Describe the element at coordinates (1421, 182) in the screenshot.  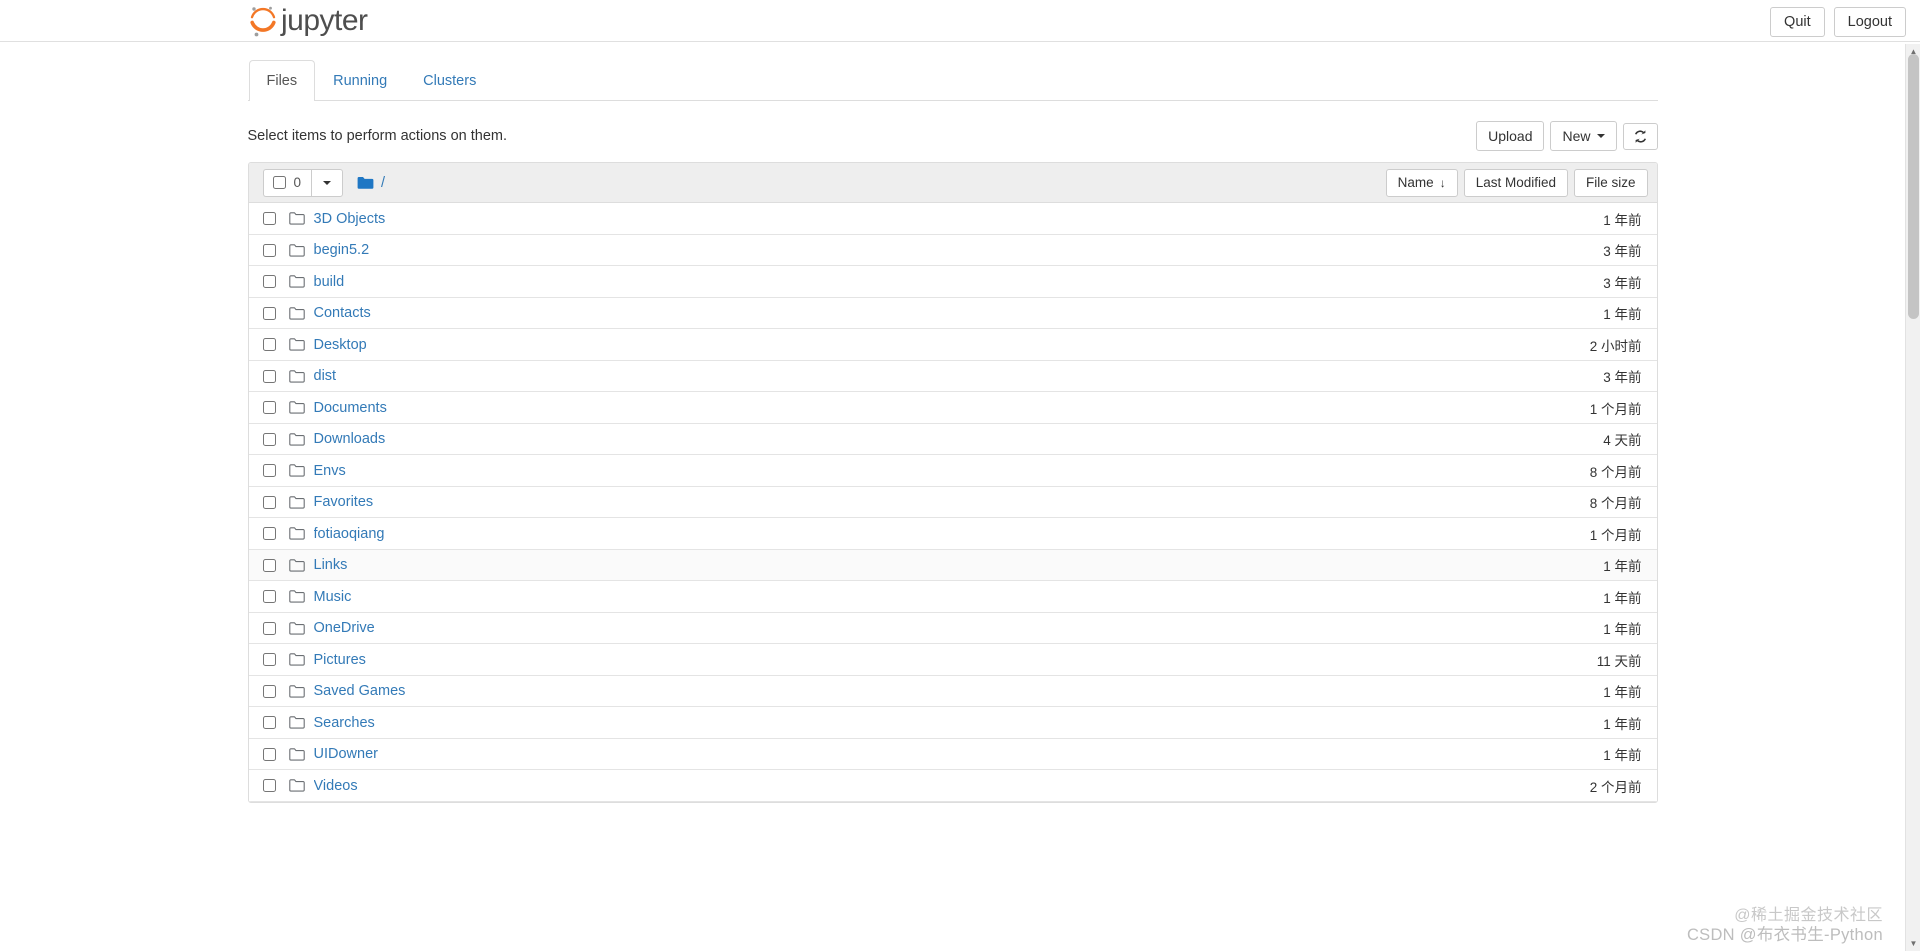
I see `sort-by-name-button: Name ↓` at that location.